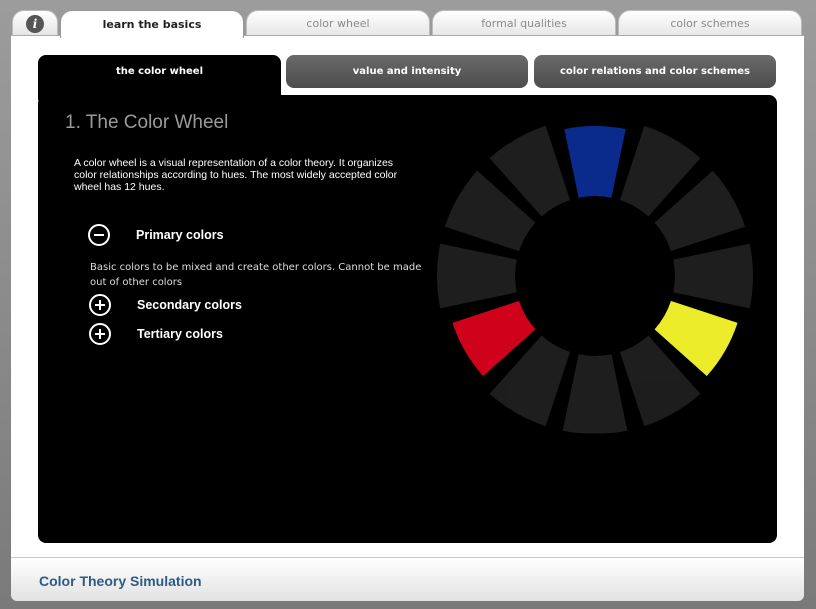  Describe the element at coordinates (338, 23) in the screenshot. I see `tab-color-wheel: color wheel` at that location.